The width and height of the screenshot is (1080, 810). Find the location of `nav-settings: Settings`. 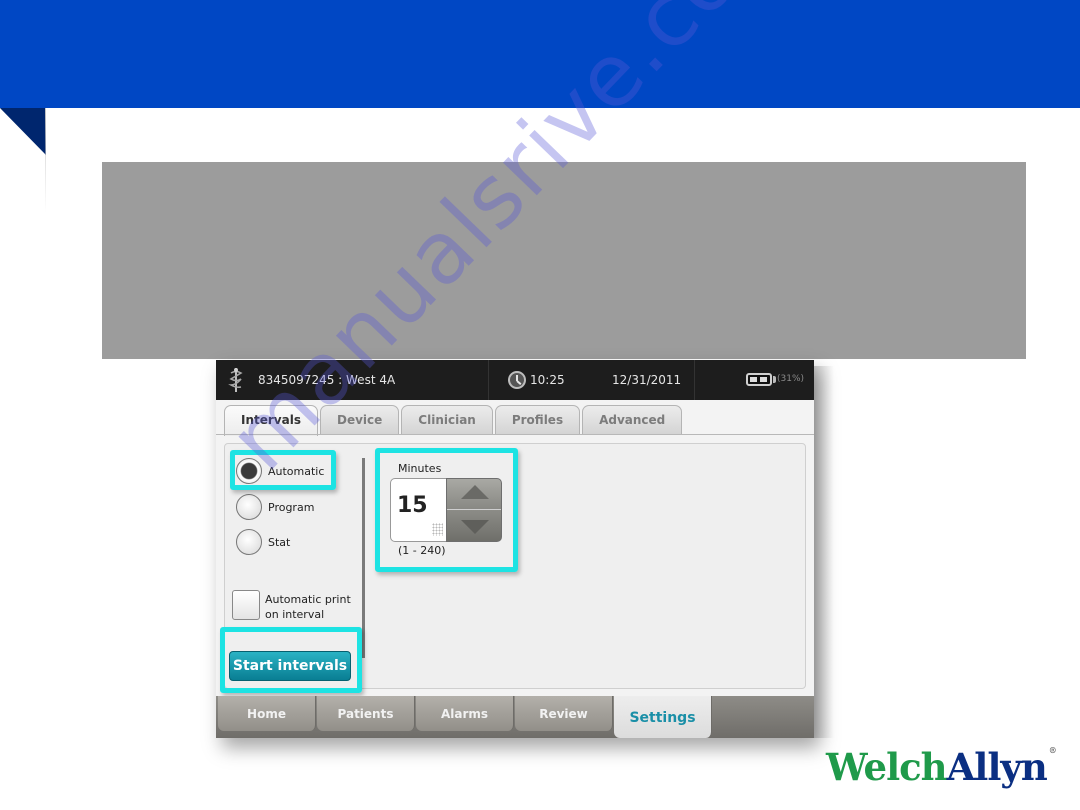

nav-settings: Settings is located at coordinates (663, 717).